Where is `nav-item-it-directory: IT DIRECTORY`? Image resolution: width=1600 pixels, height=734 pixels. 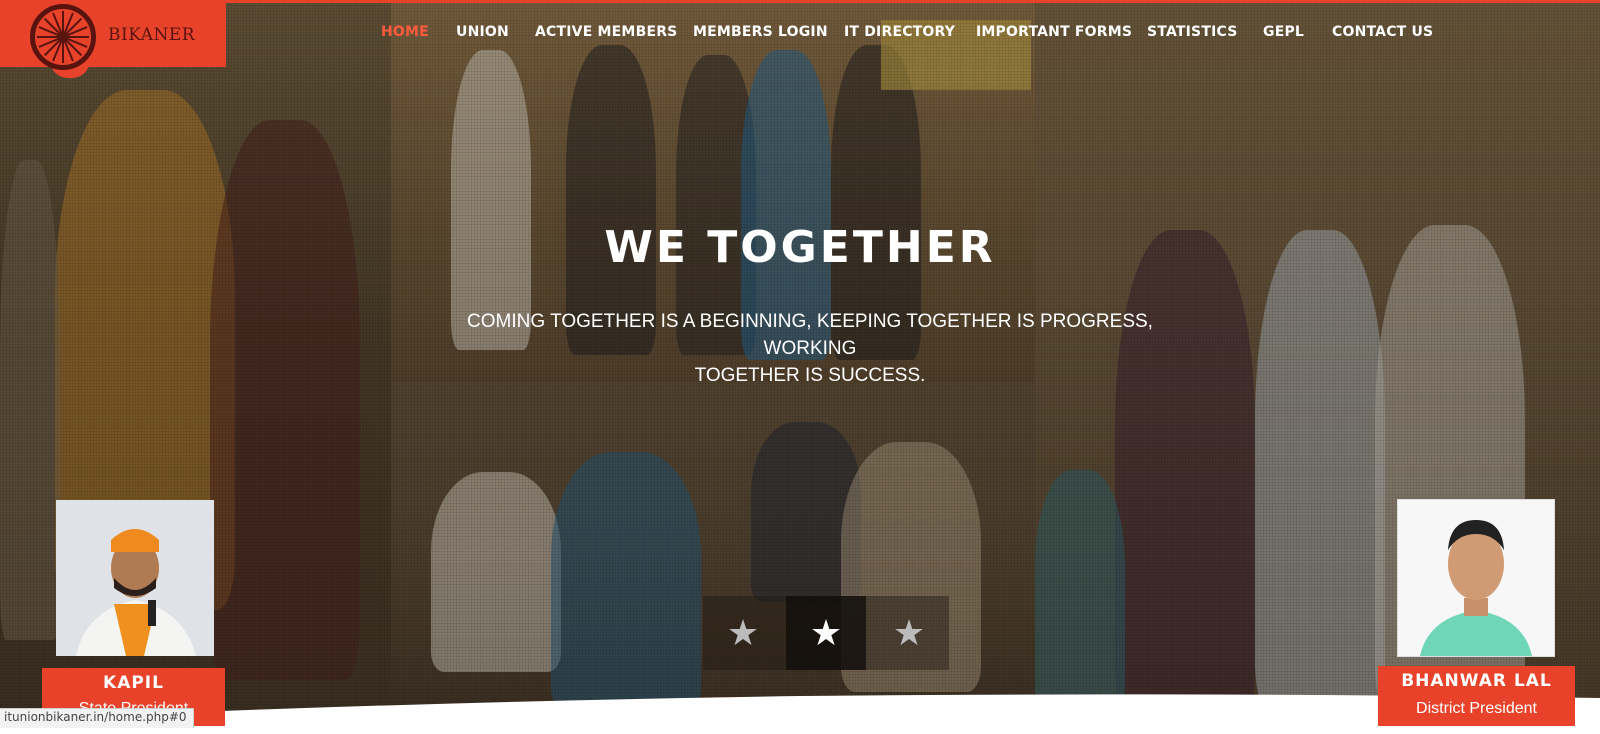
nav-item-it-directory: IT DIRECTORY is located at coordinates (899, 32).